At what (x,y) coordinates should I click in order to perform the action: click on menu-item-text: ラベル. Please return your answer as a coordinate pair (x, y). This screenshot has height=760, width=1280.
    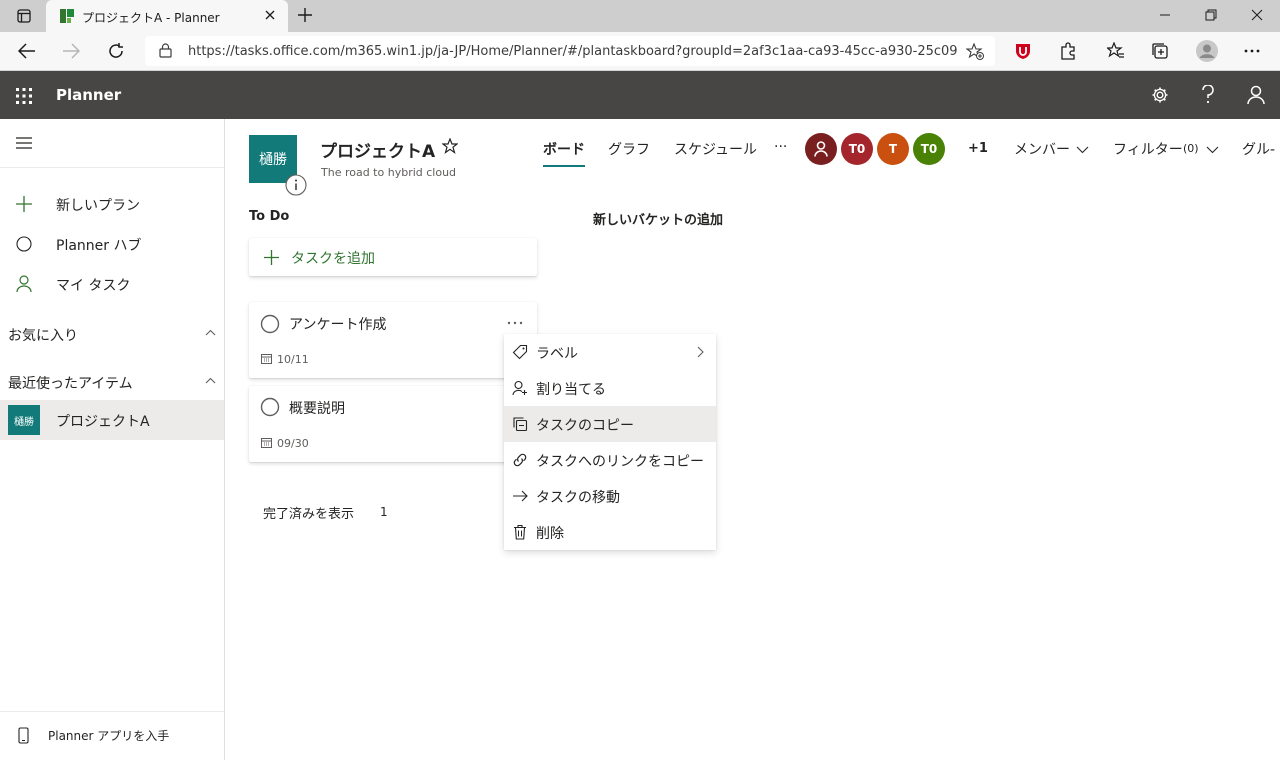
    Looking at the image, I should click on (557, 354).